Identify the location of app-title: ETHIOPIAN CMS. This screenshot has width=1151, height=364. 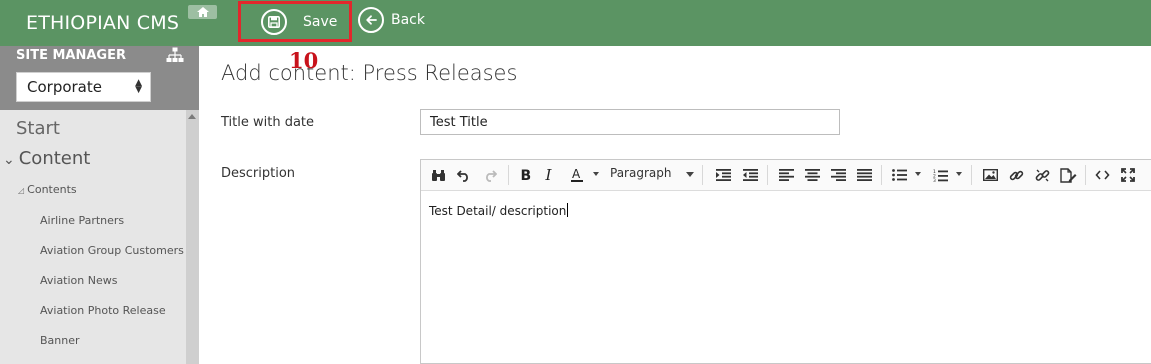
(103, 23).